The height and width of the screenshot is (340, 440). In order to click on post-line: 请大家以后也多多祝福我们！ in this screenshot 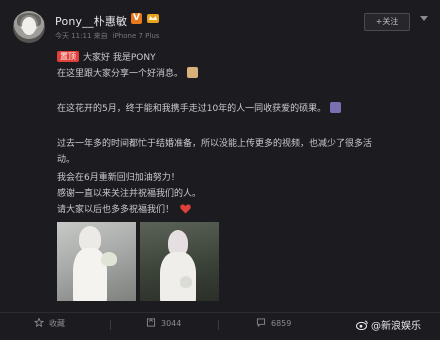, I will do `click(124, 208)`.